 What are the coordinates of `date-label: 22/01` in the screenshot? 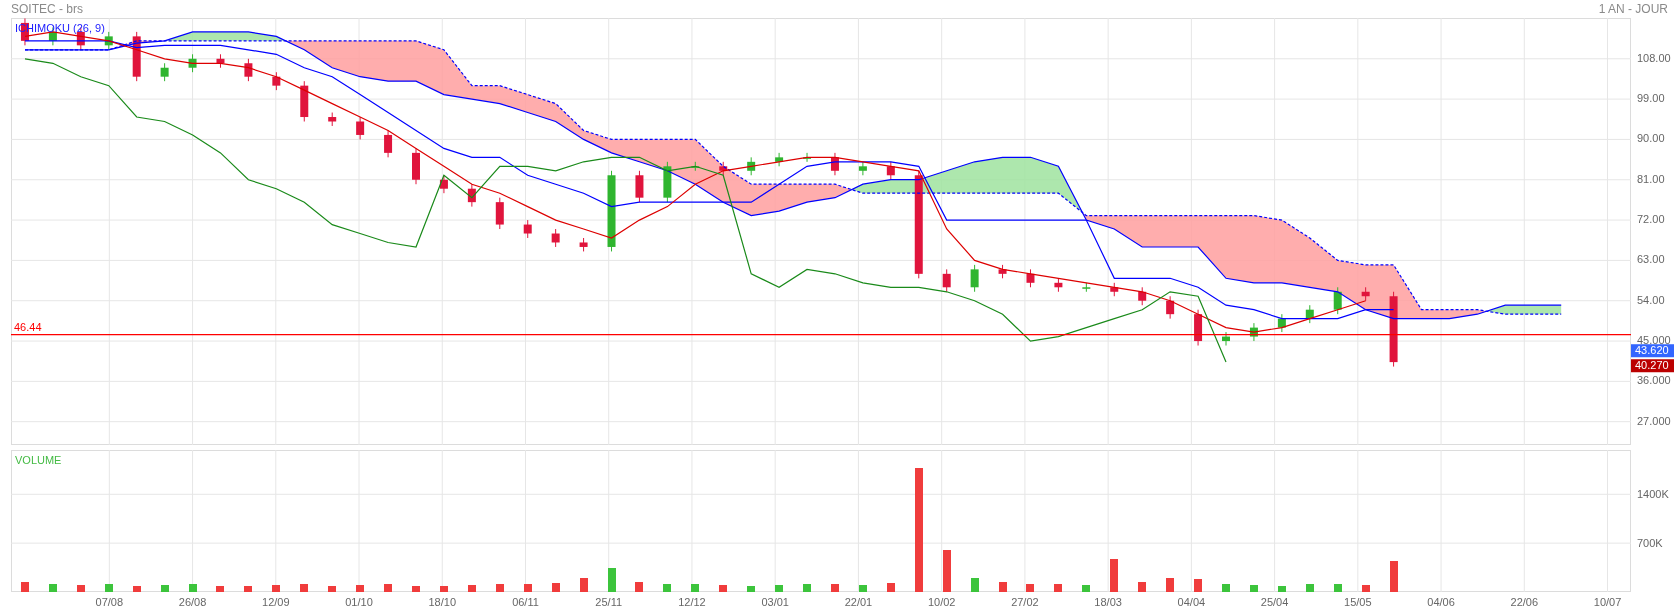 It's located at (858, 602).